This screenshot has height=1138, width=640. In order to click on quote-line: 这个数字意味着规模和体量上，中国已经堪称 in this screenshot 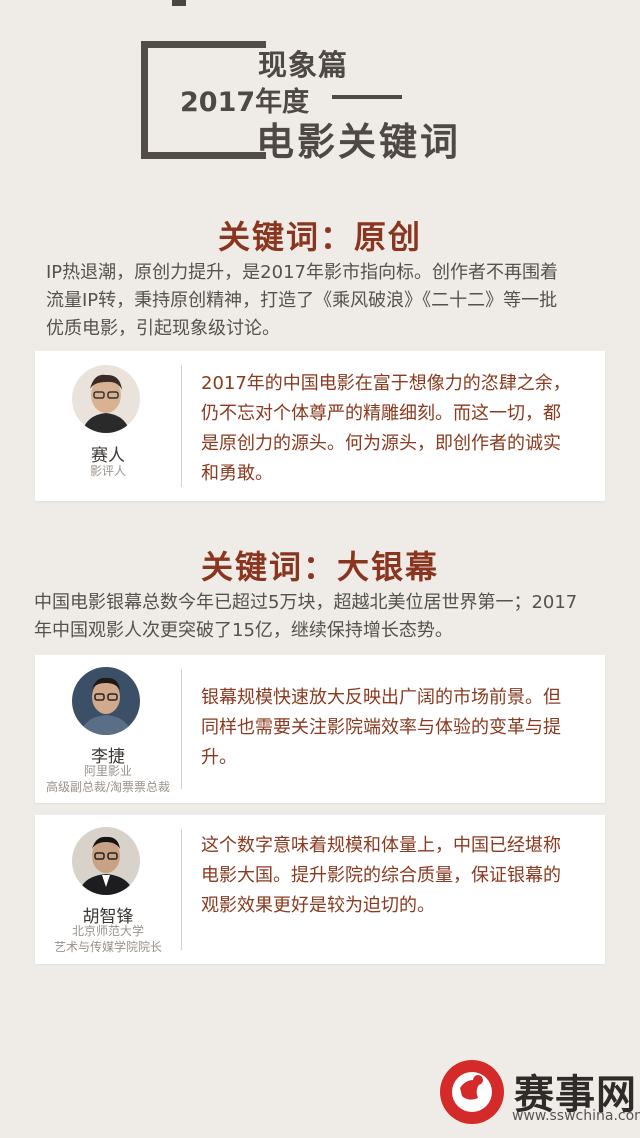, I will do `click(381, 845)`.